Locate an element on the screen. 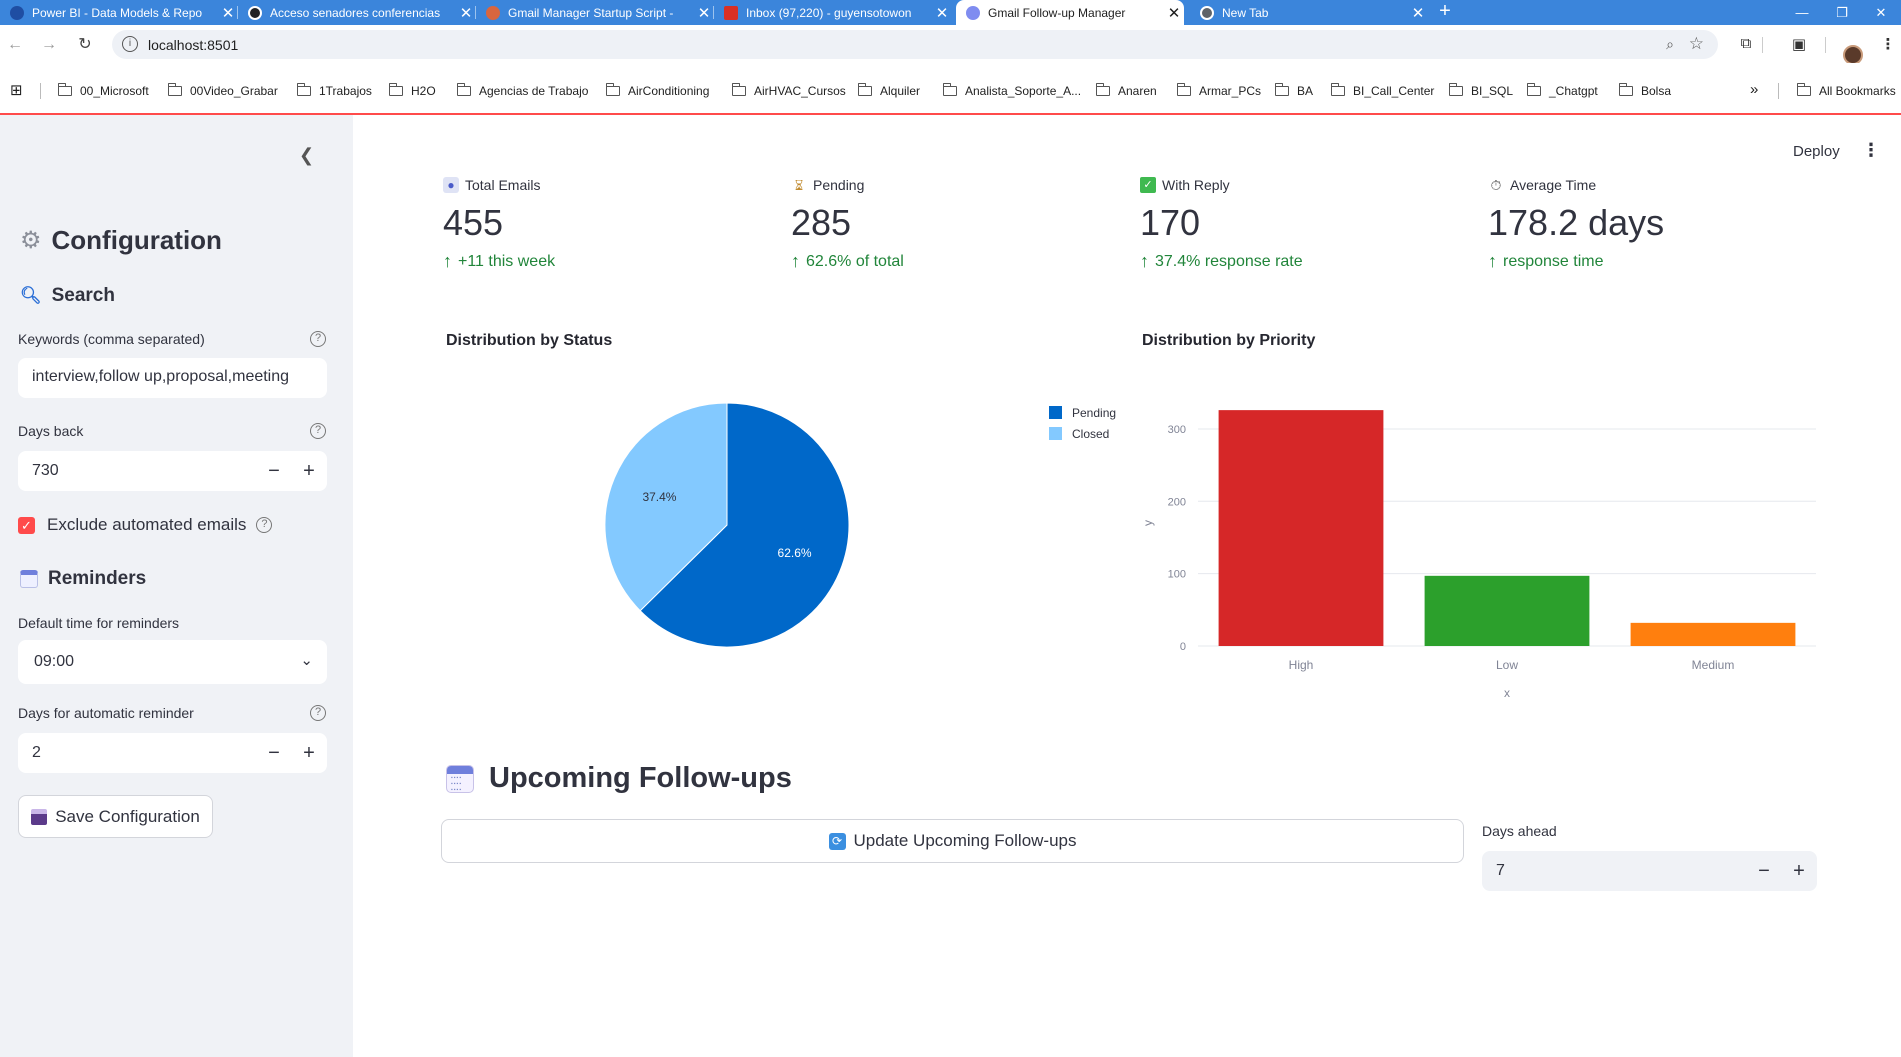  tab-gmail-follow-up-manager: Gmail Follow-up Manager ✕ is located at coordinates (1070, 12).